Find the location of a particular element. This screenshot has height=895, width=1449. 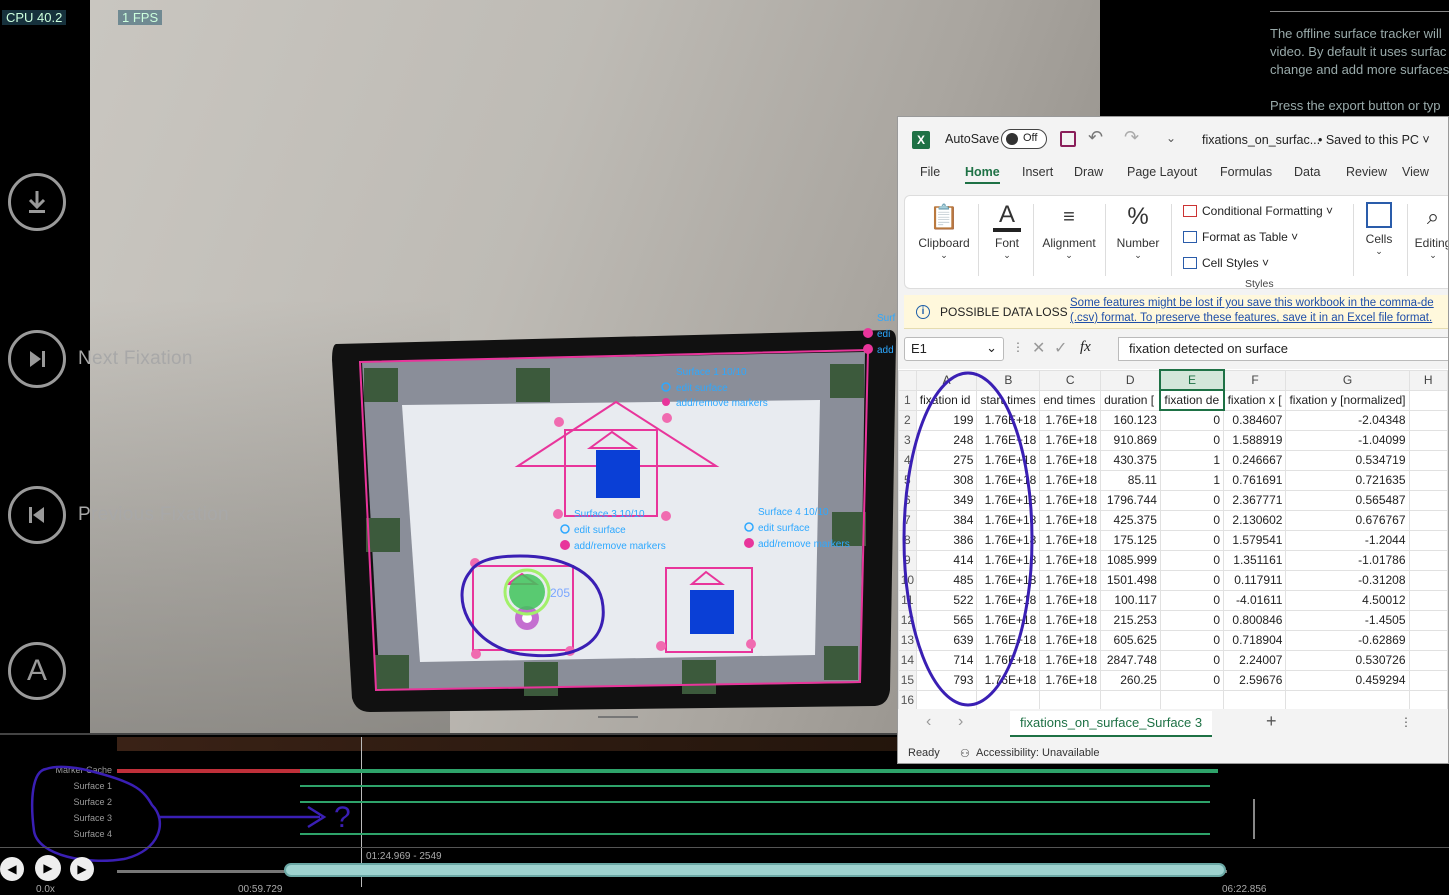

number-group: % Number ⌄ is located at coordinates (1138, 231).